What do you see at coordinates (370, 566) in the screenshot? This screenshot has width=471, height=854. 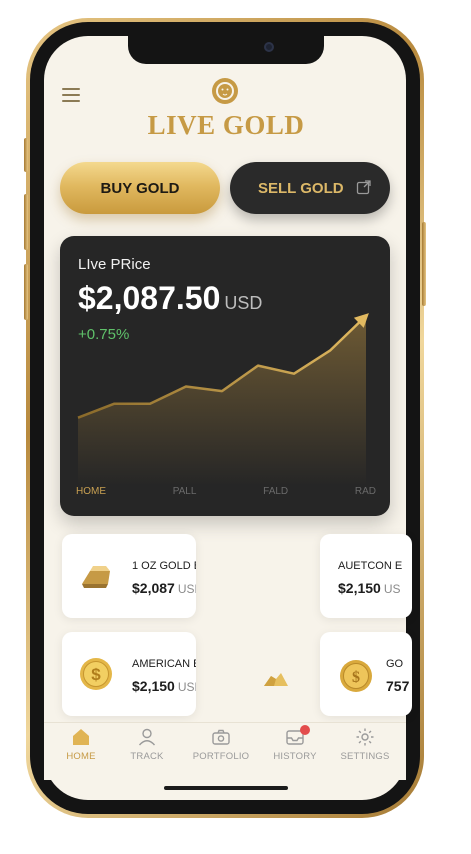 I see `product-name: AUETCON E` at bounding box center [370, 566].